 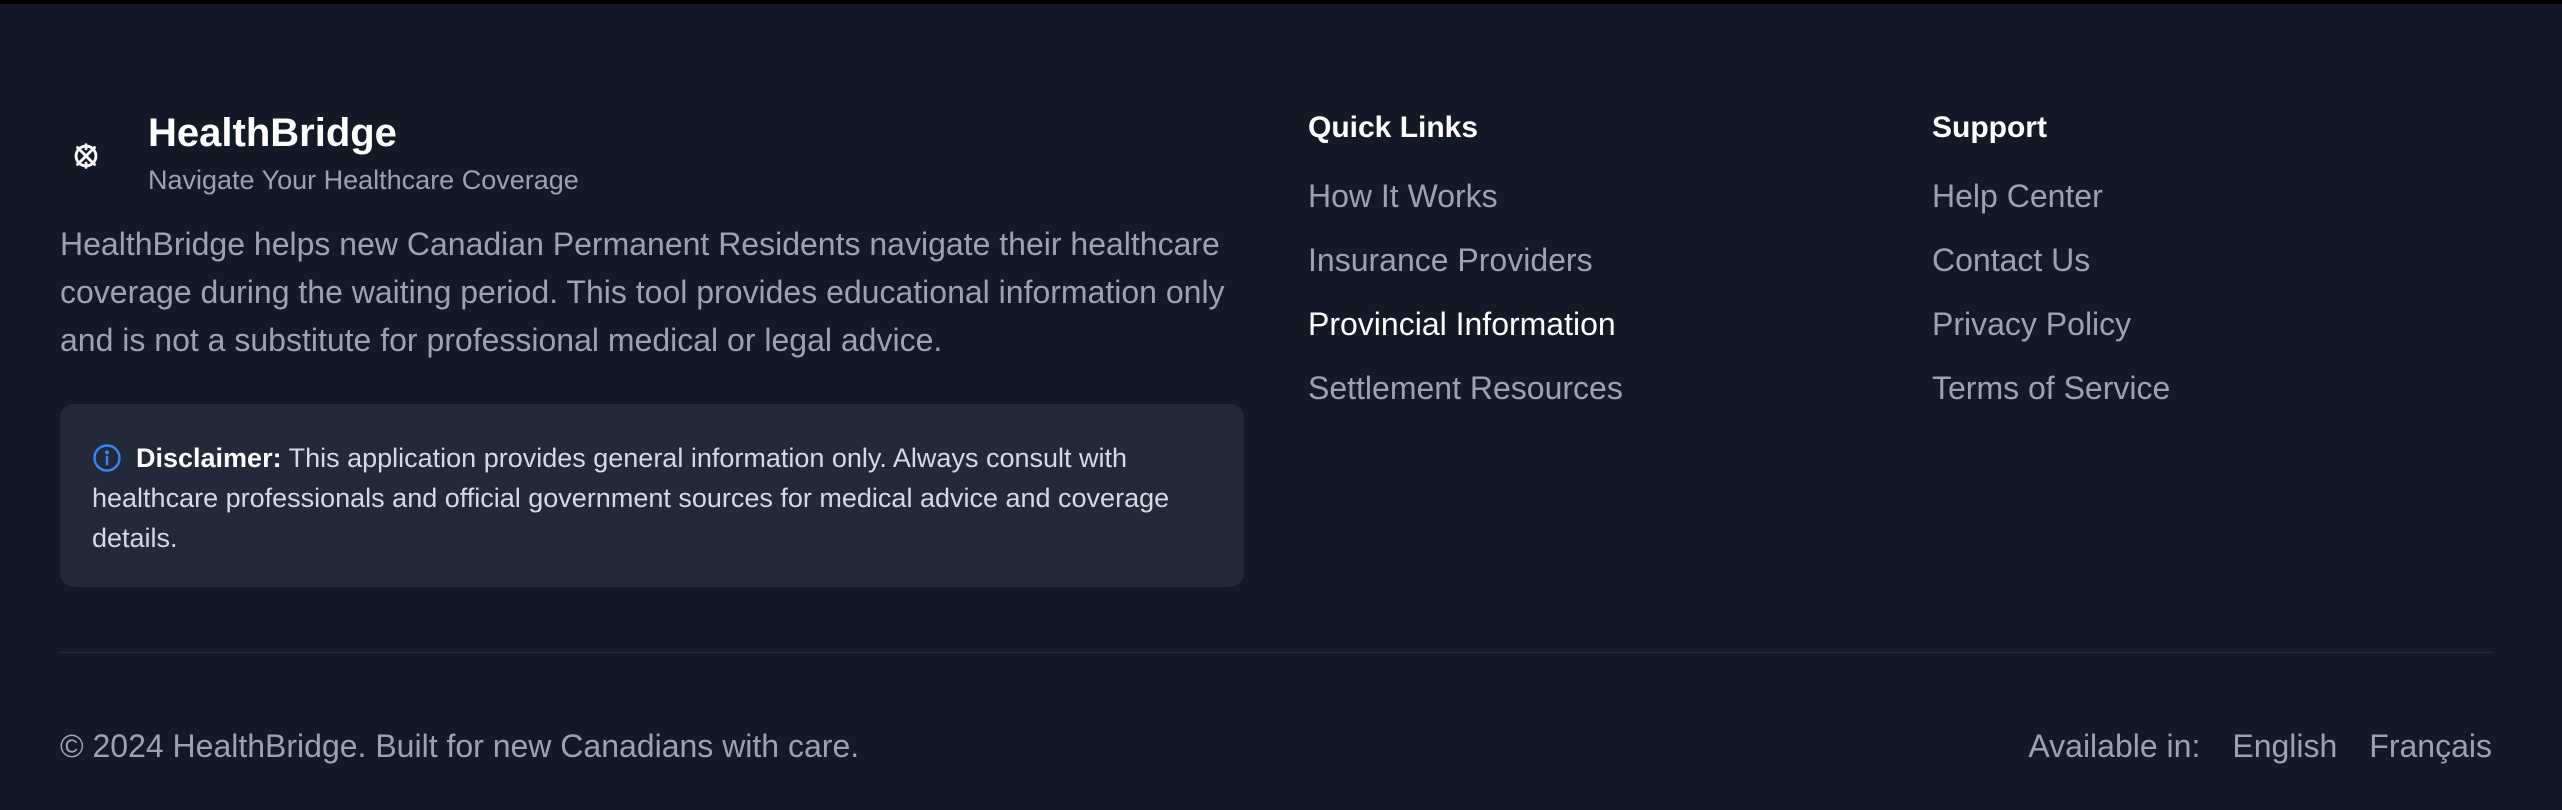 What do you see at coordinates (1393, 127) in the screenshot?
I see `quick-links-heading: Quick Links` at bounding box center [1393, 127].